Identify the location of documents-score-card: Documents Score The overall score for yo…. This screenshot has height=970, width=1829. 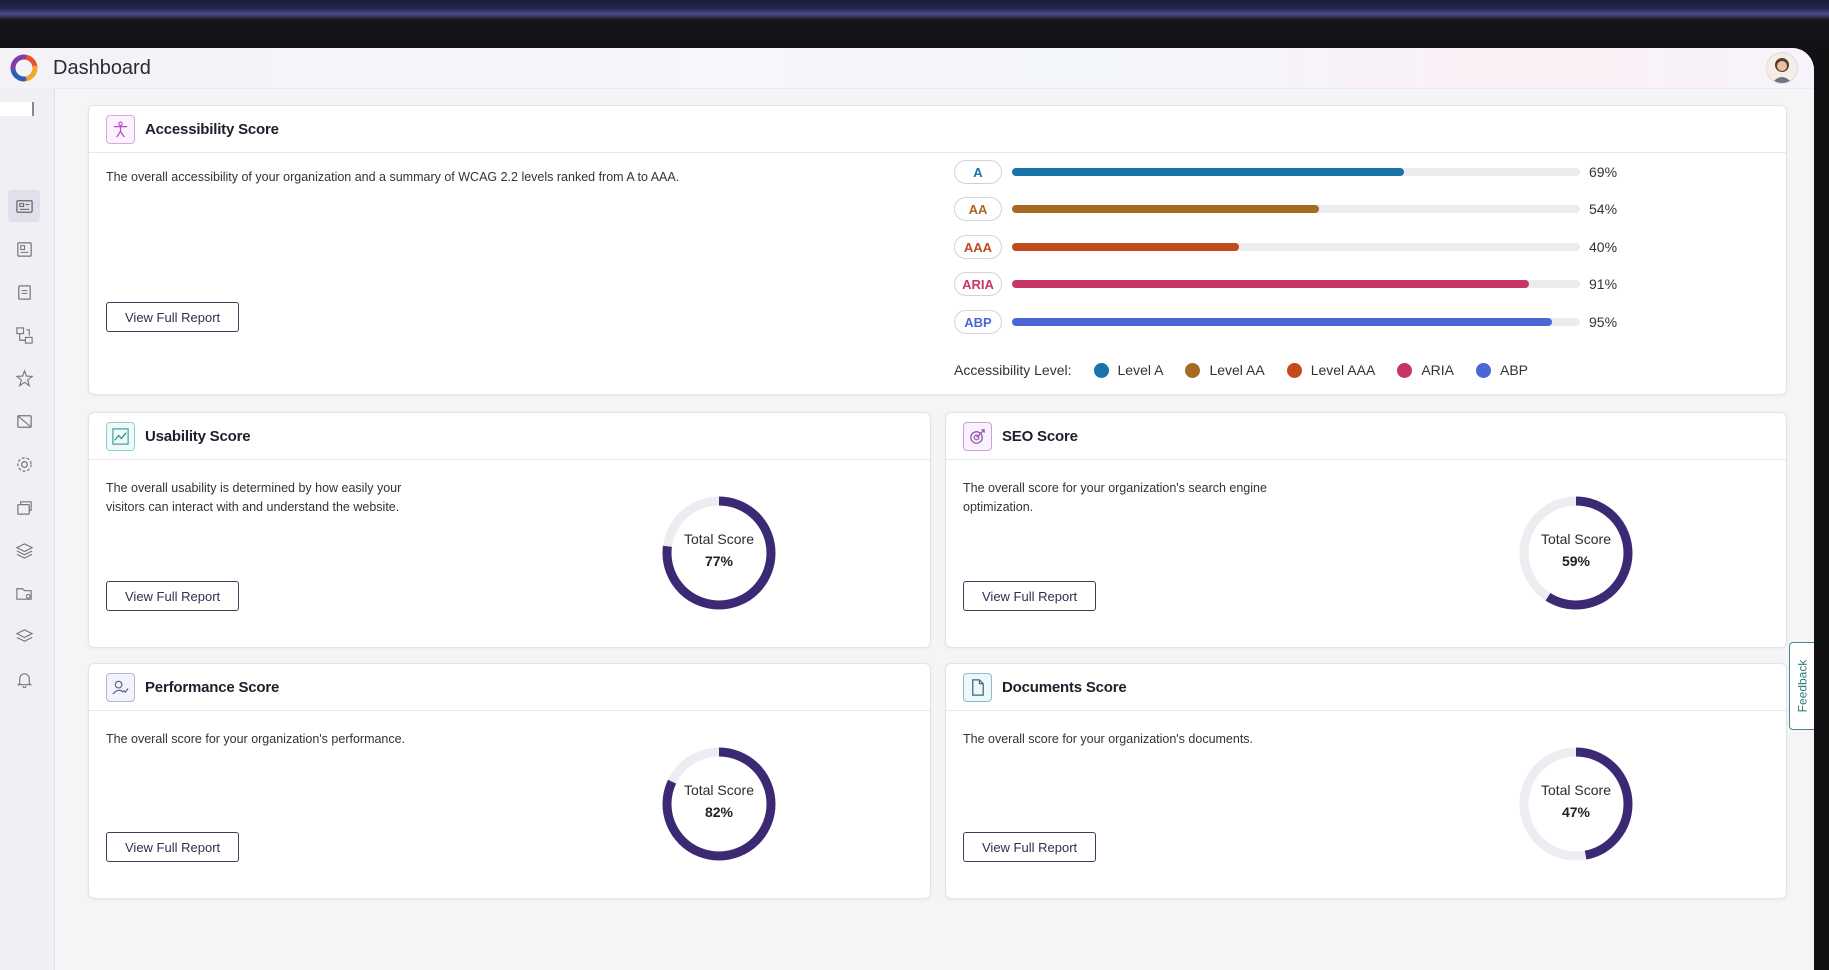
(1366, 781).